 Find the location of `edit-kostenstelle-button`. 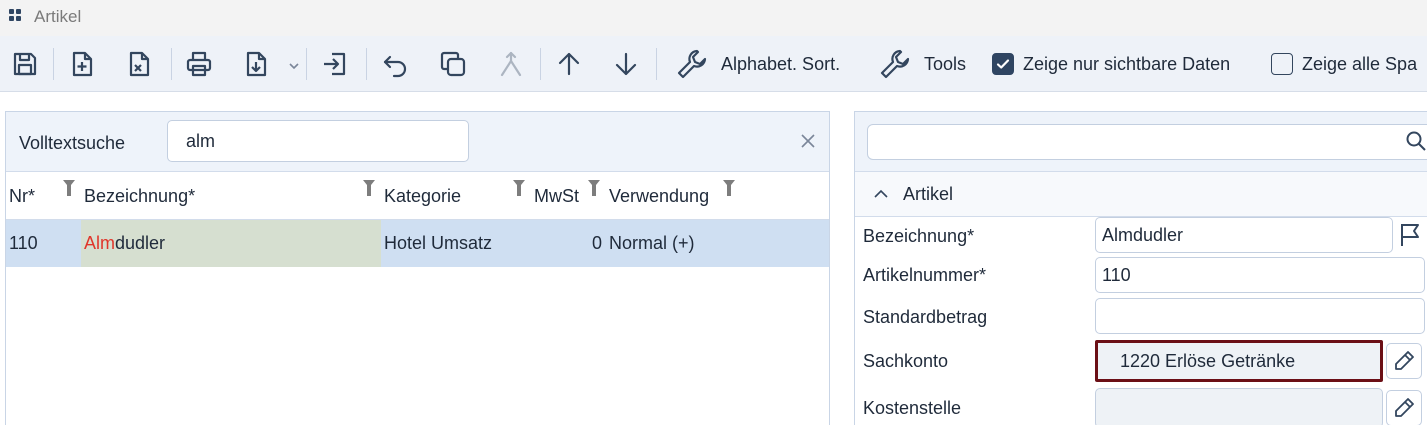

edit-kostenstelle-button is located at coordinates (1404, 407).